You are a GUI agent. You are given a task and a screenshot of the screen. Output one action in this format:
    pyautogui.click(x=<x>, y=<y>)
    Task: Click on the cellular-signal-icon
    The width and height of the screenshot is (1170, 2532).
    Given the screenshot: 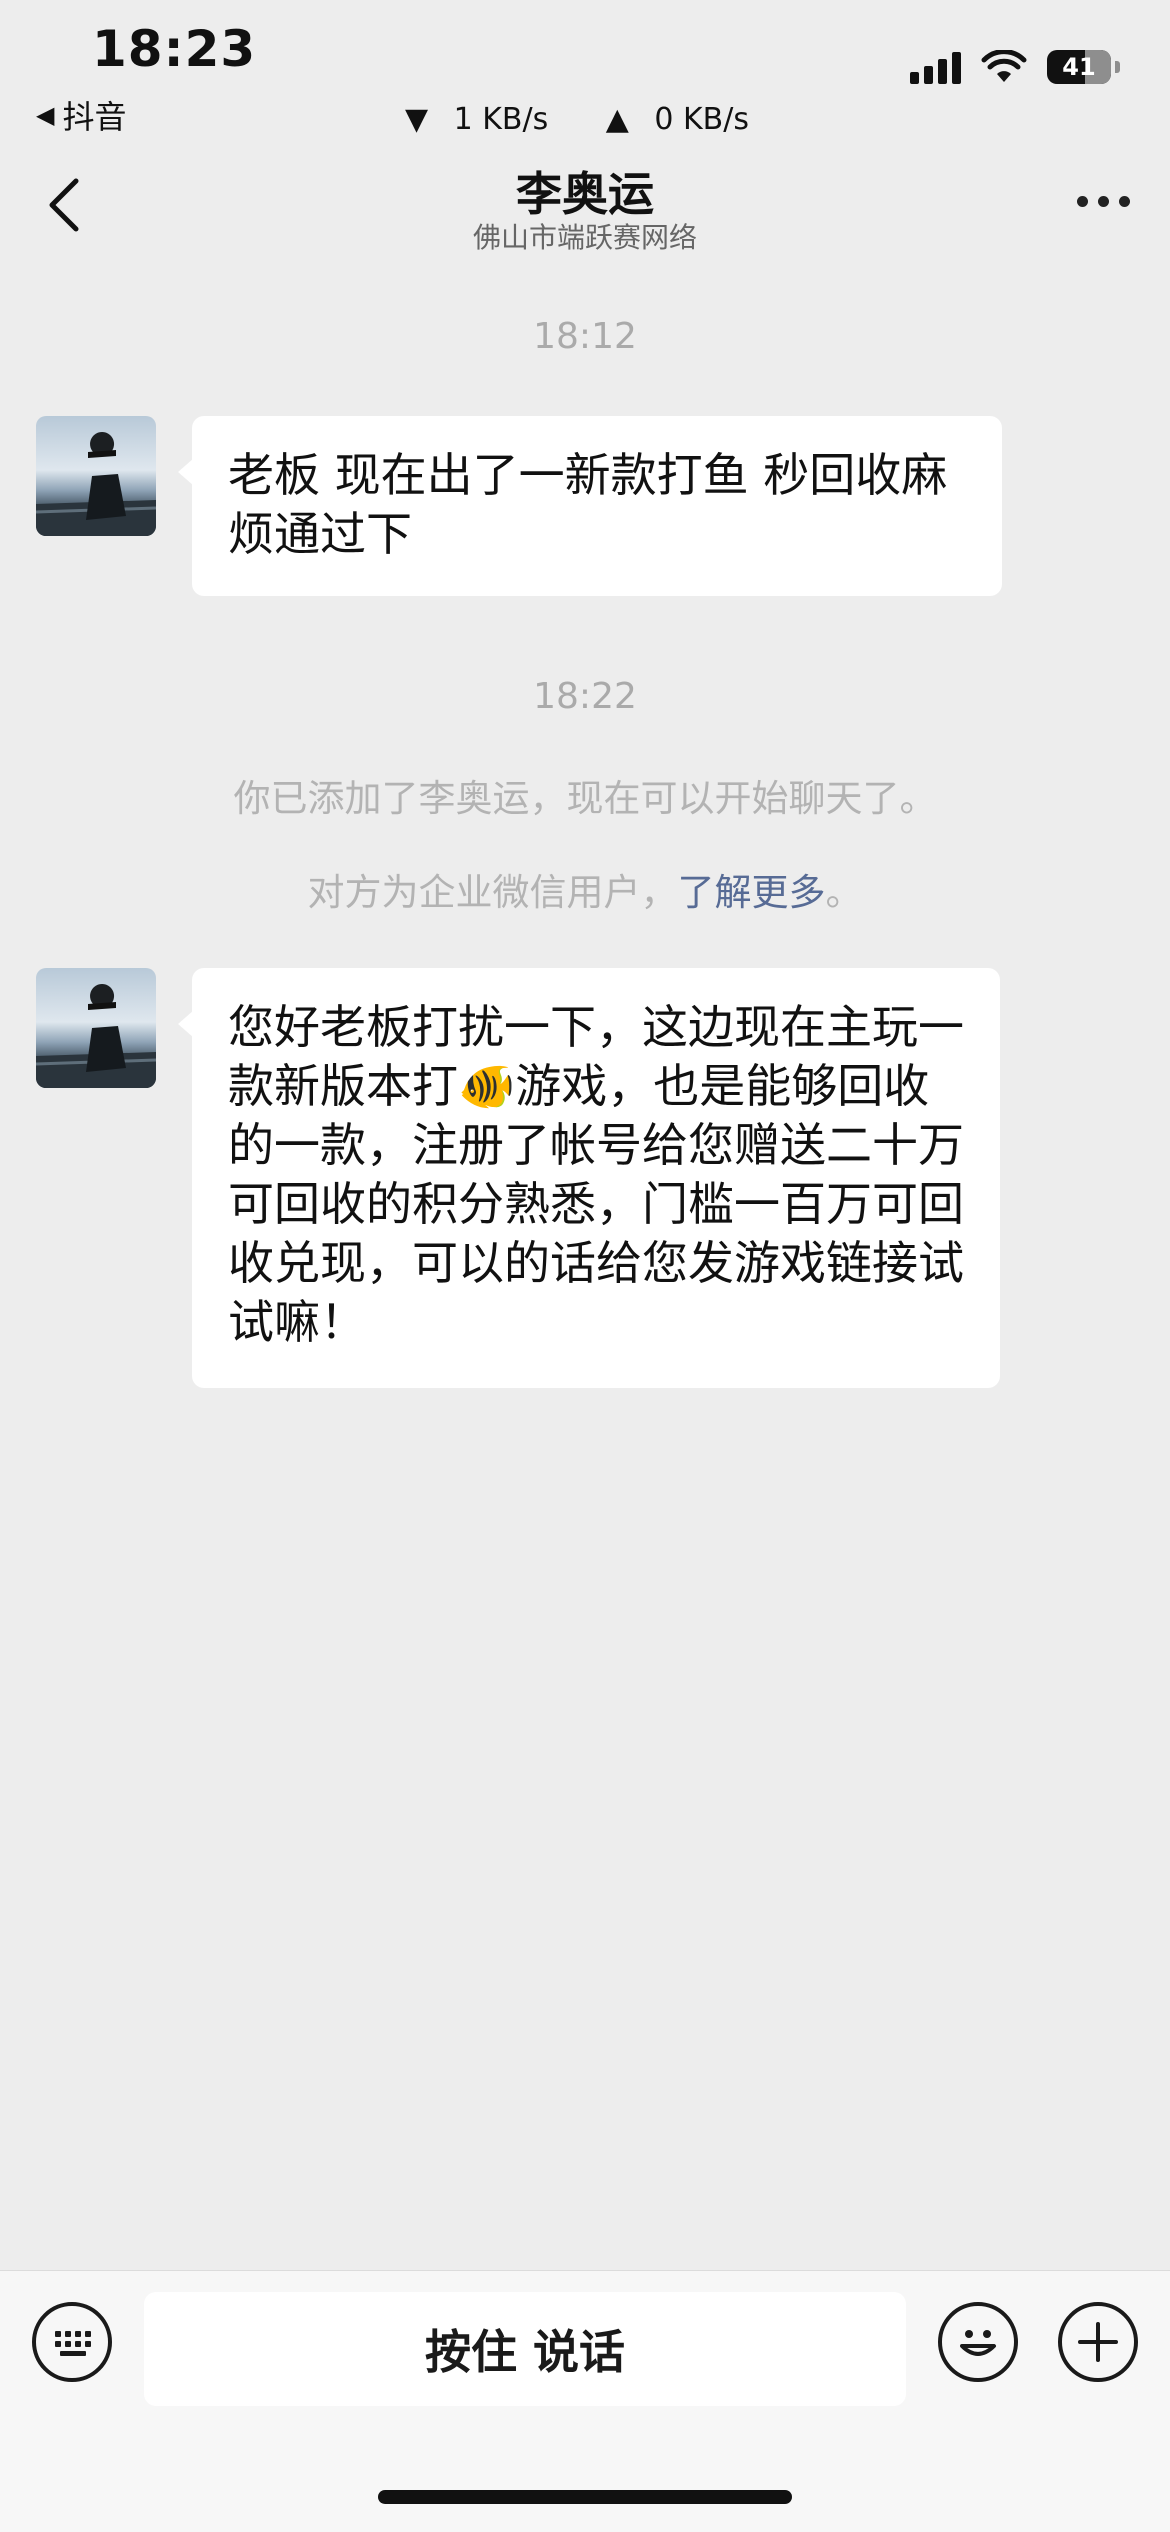 What is the action you would take?
    pyautogui.click(x=935, y=67)
    